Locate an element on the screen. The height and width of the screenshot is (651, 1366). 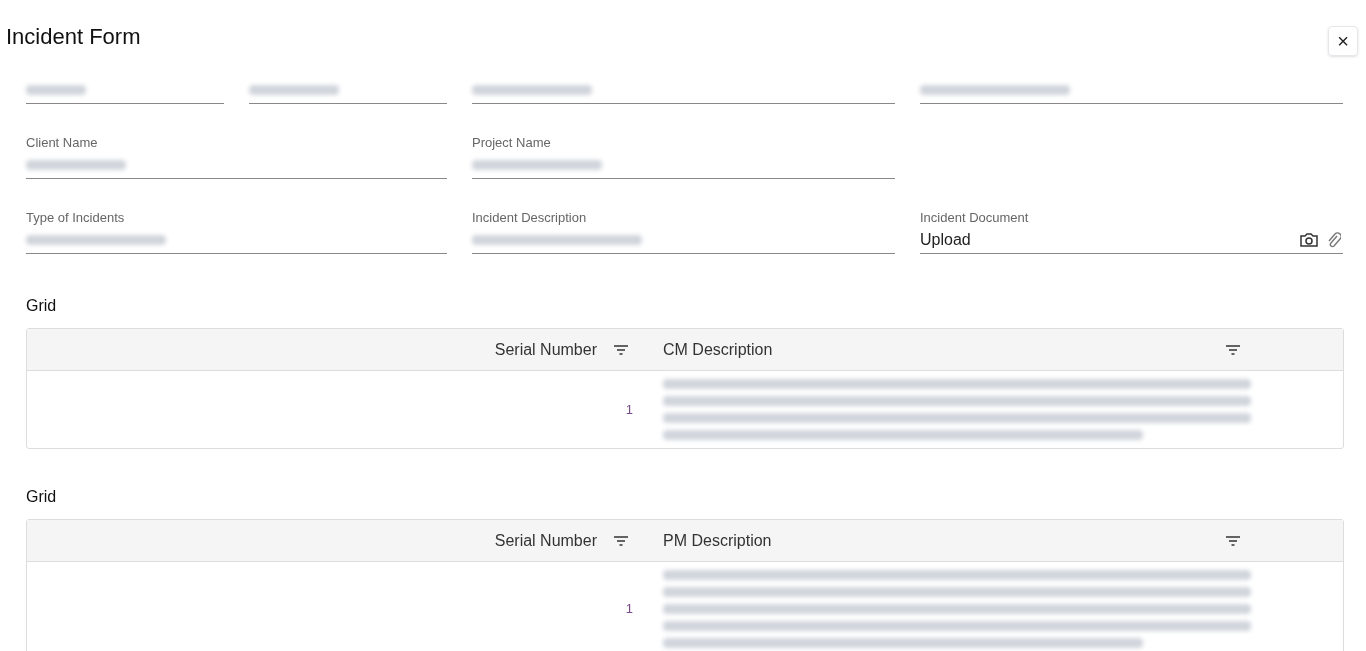
blurred-text is located at coordinates (56, 89).